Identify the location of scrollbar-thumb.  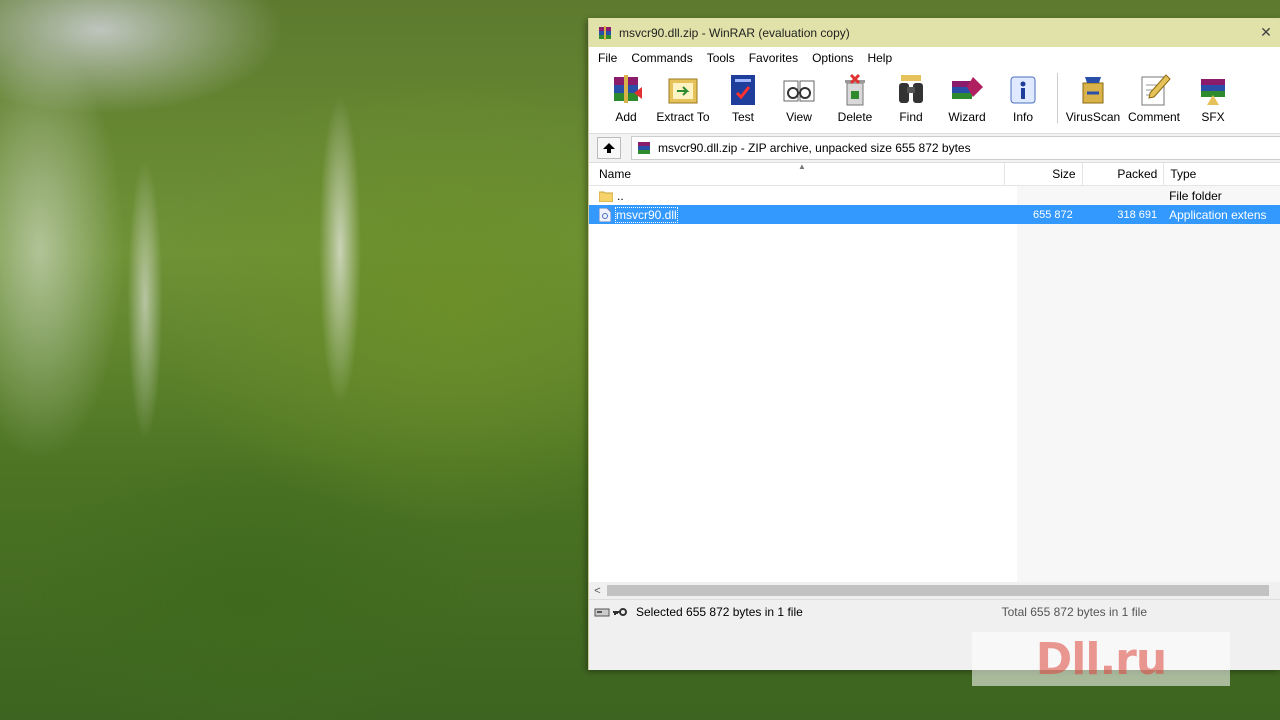
(938, 590).